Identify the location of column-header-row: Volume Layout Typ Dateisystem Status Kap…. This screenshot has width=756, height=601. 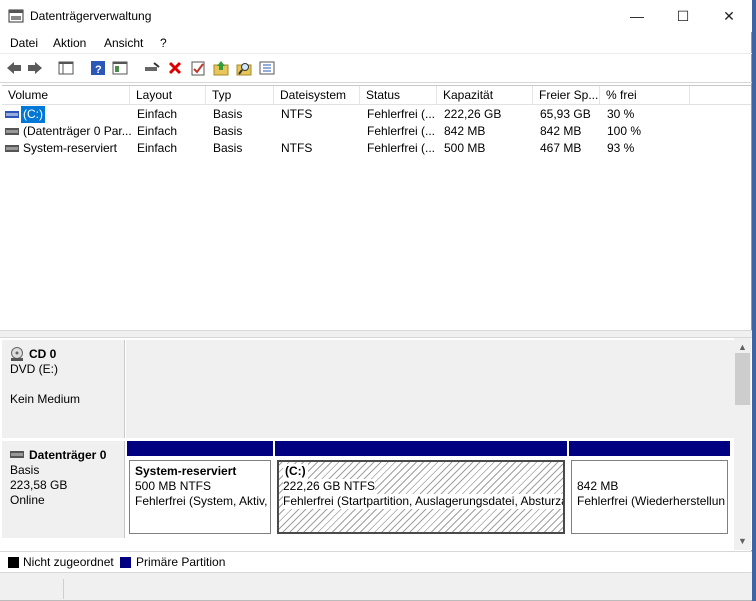
(376, 95).